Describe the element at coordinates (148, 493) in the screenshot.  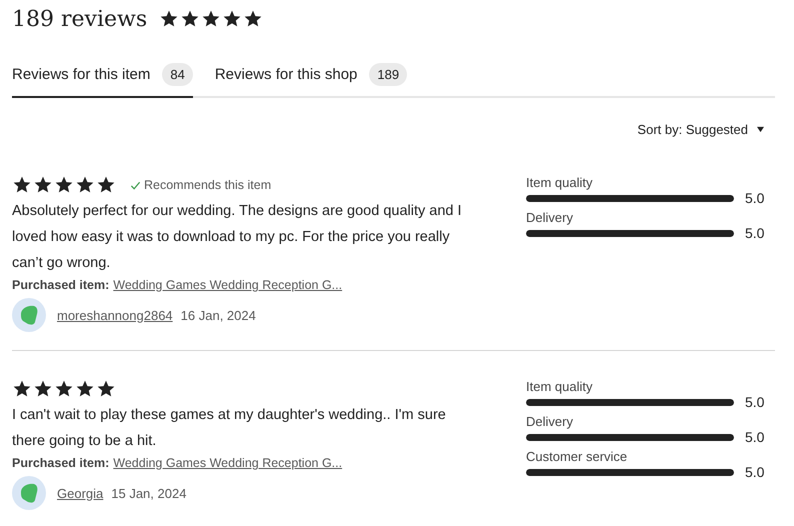
I see `review-date: 15 Jan, 2024` at that location.